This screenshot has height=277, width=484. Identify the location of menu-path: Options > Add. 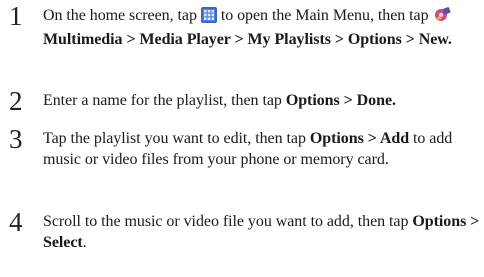
(359, 138).